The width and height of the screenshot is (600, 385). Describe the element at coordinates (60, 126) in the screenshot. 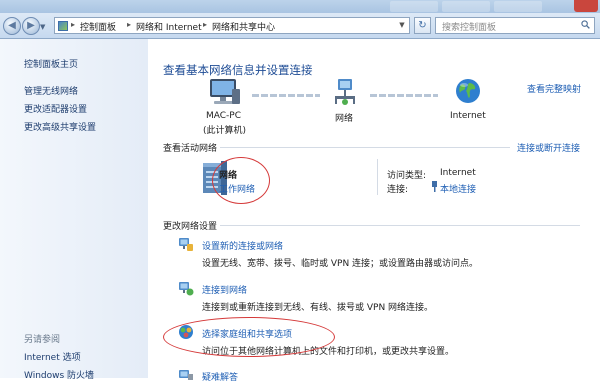

I see `sidebar-item-advanced-sharing: 更改高级共享设置` at that location.